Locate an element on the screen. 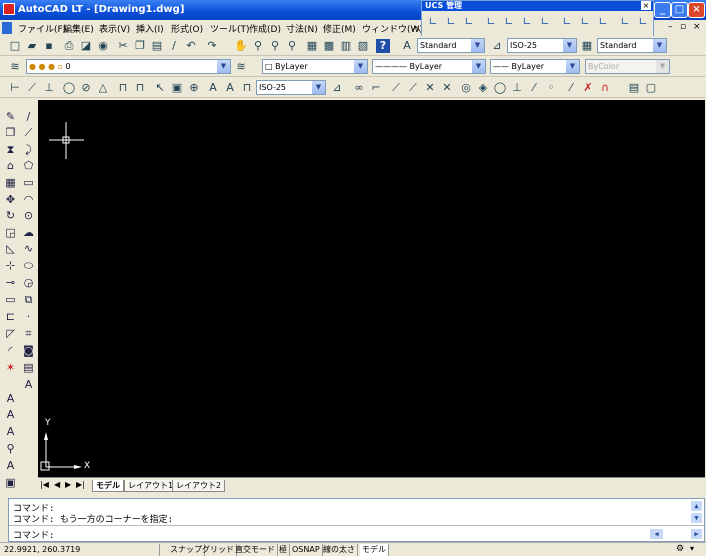 This screenshot has height=556, width=706. lineweight-toggle: 線の太さ is located at coordinates (339, 550).